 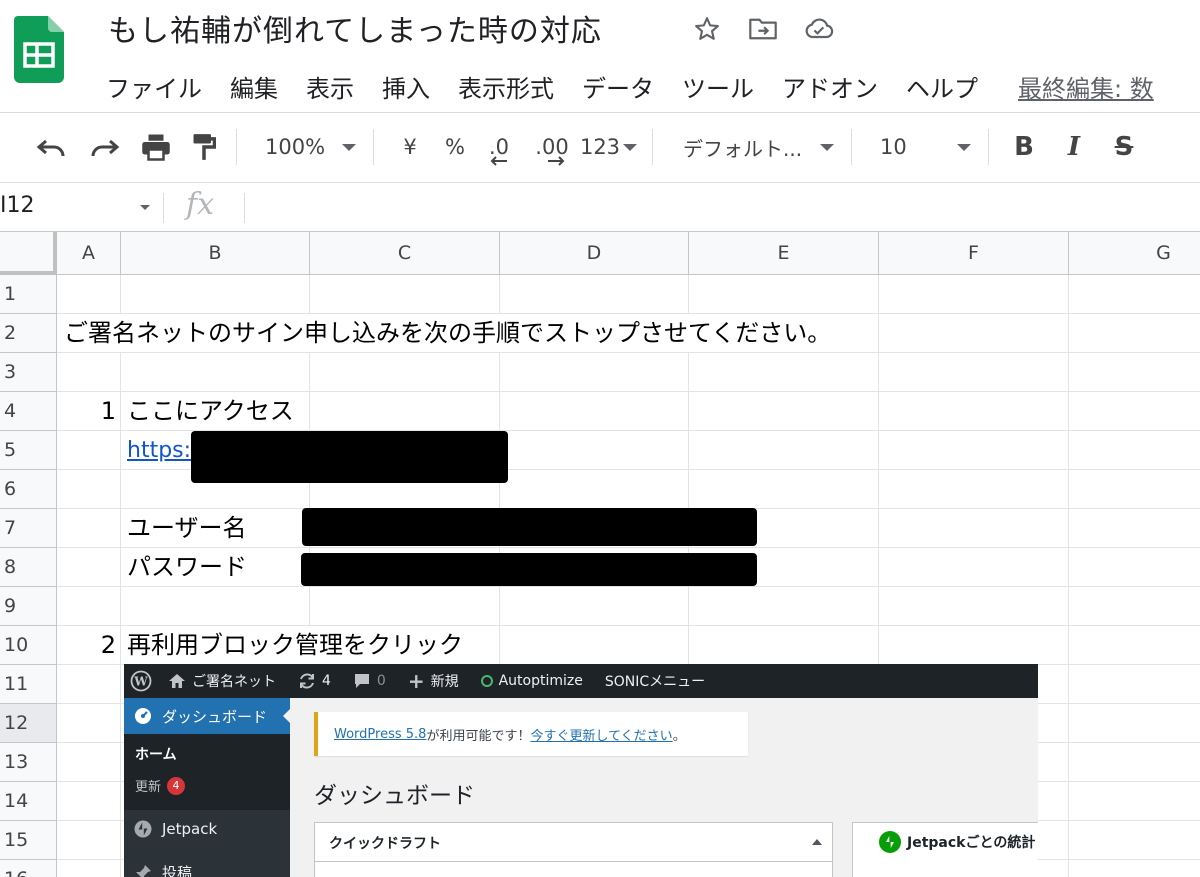 I want to click on wp-submenu-home: ホーム, so click(x=156, y=755).